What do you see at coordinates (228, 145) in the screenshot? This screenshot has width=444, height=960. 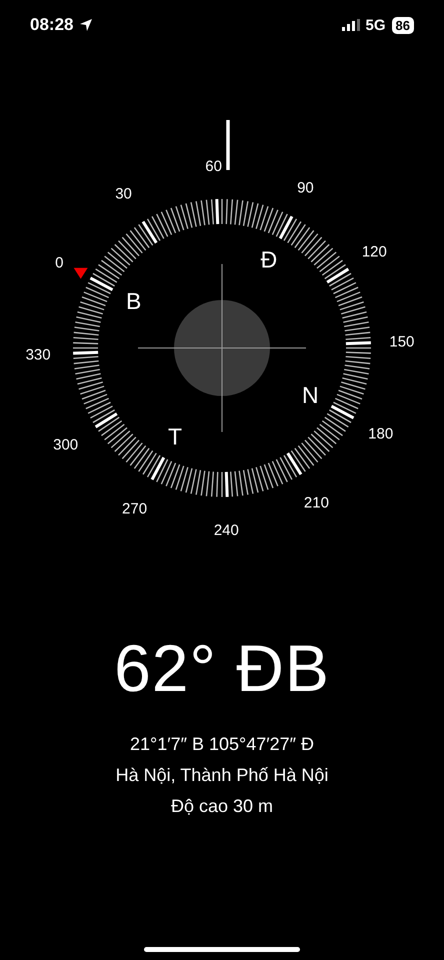 I see `heading-indicator` at bounding box center [228, 145].